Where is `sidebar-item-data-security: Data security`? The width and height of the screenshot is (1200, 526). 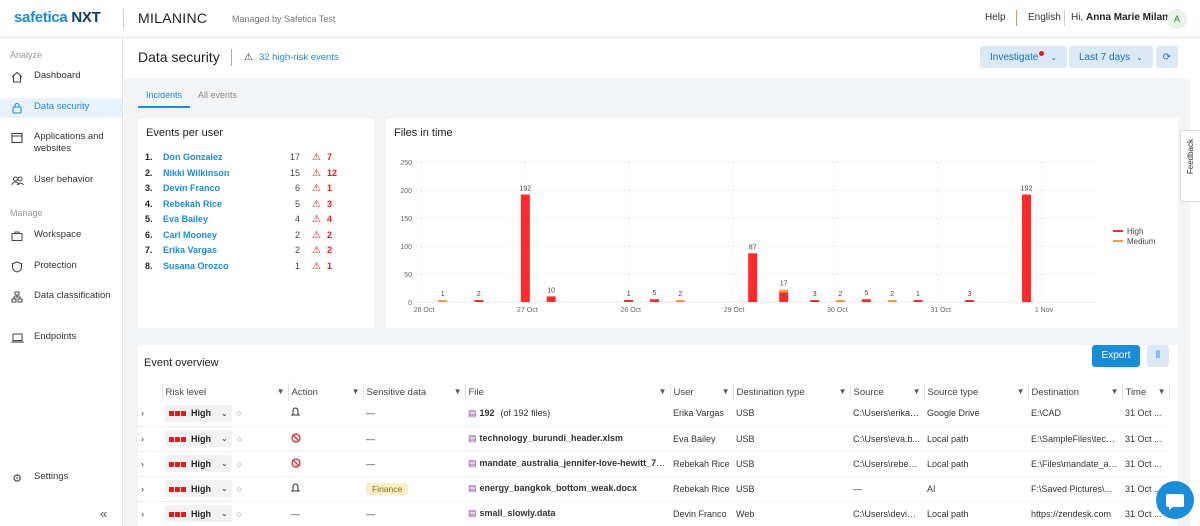 sidebar-item-data-security: Data security is located at coordinates (61, 108).